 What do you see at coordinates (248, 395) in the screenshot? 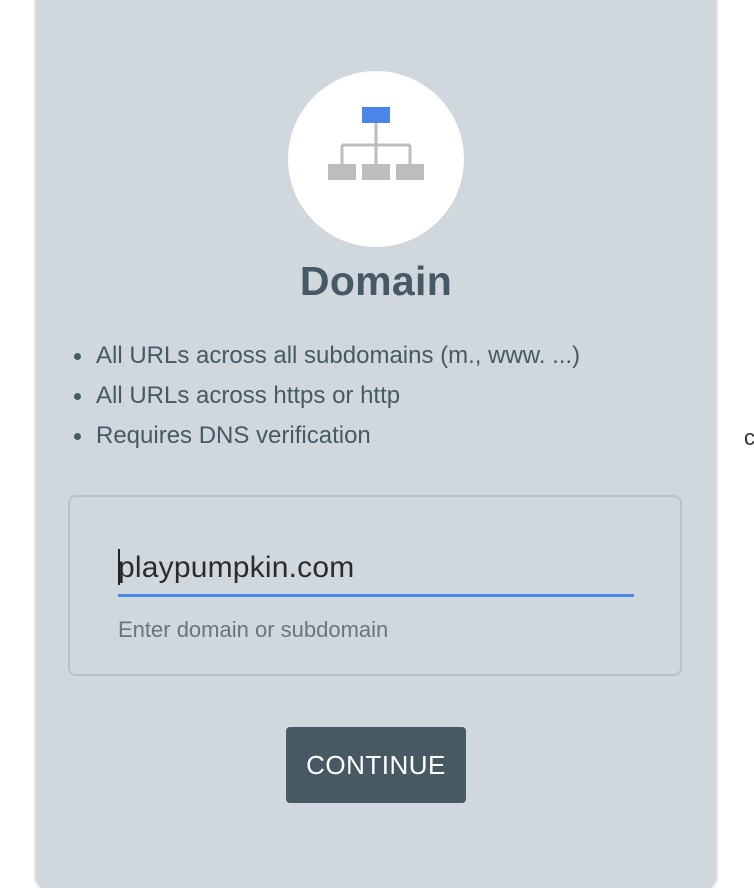
I see `list-item-text: All URLs across https or http` at bounding box center [248, 395].